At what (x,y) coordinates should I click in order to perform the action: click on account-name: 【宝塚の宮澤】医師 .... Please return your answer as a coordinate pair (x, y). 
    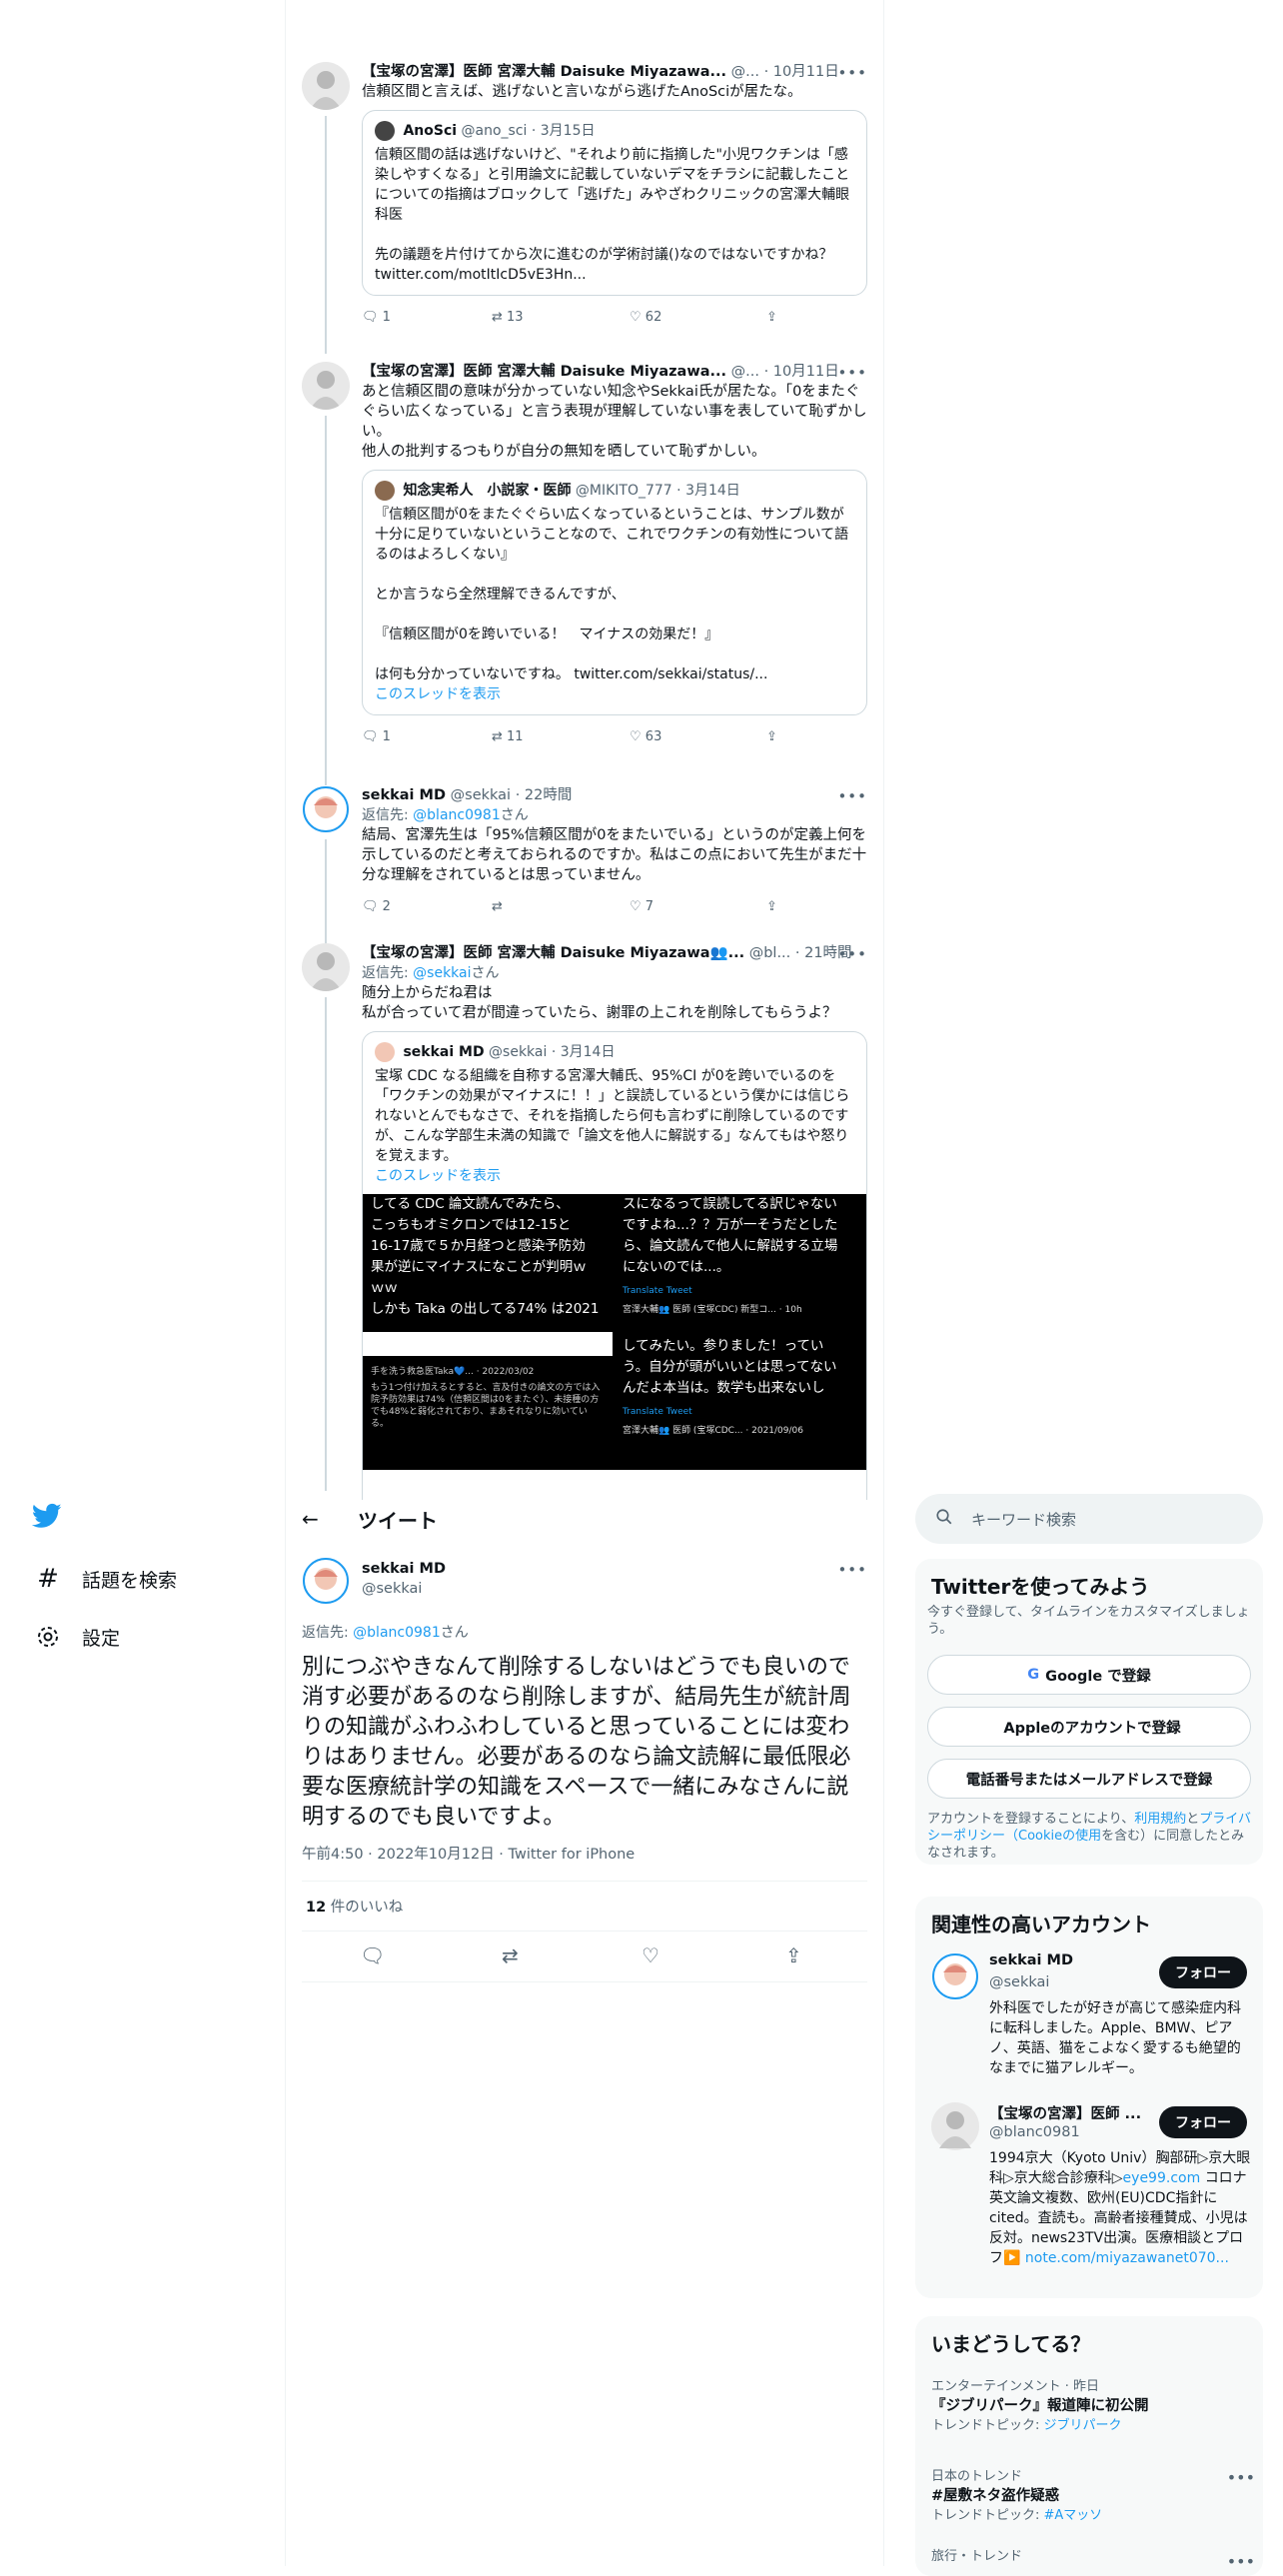
    Looking at the image, I should click on (1065, 2112).